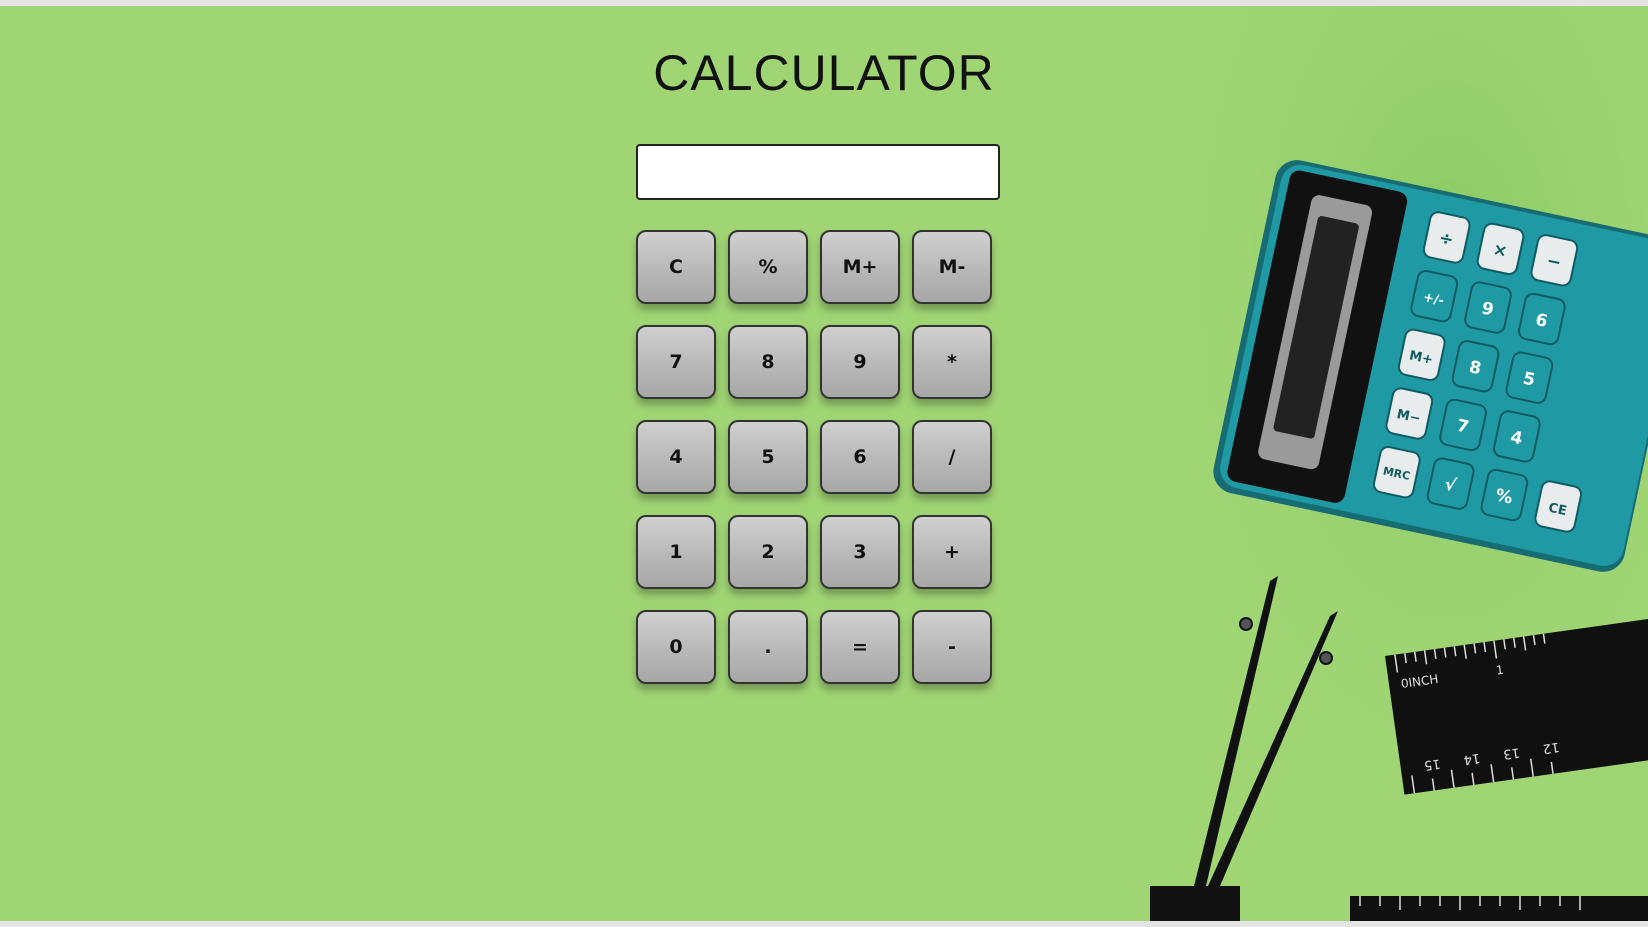 This screenshot has height=927, width=1648. I want to click on calculator-display, so click(818, 172).